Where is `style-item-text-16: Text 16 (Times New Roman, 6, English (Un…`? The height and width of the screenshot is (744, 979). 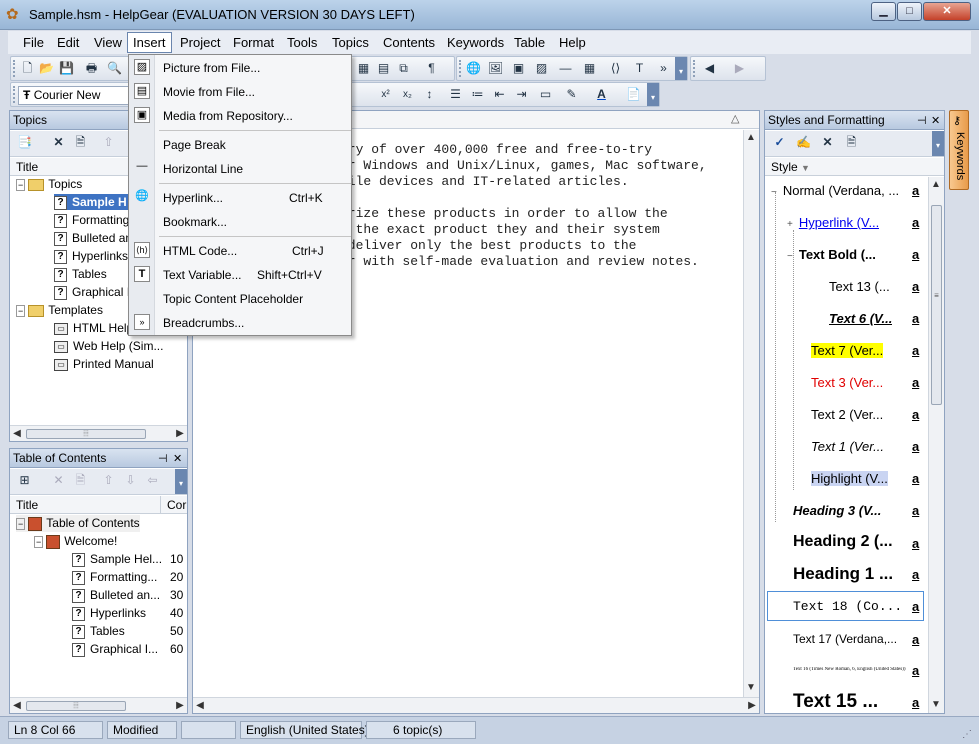
style-item-text-16: Text 16 (Times New Roman, 6, English (Un… is located at coordinates (850, 669).